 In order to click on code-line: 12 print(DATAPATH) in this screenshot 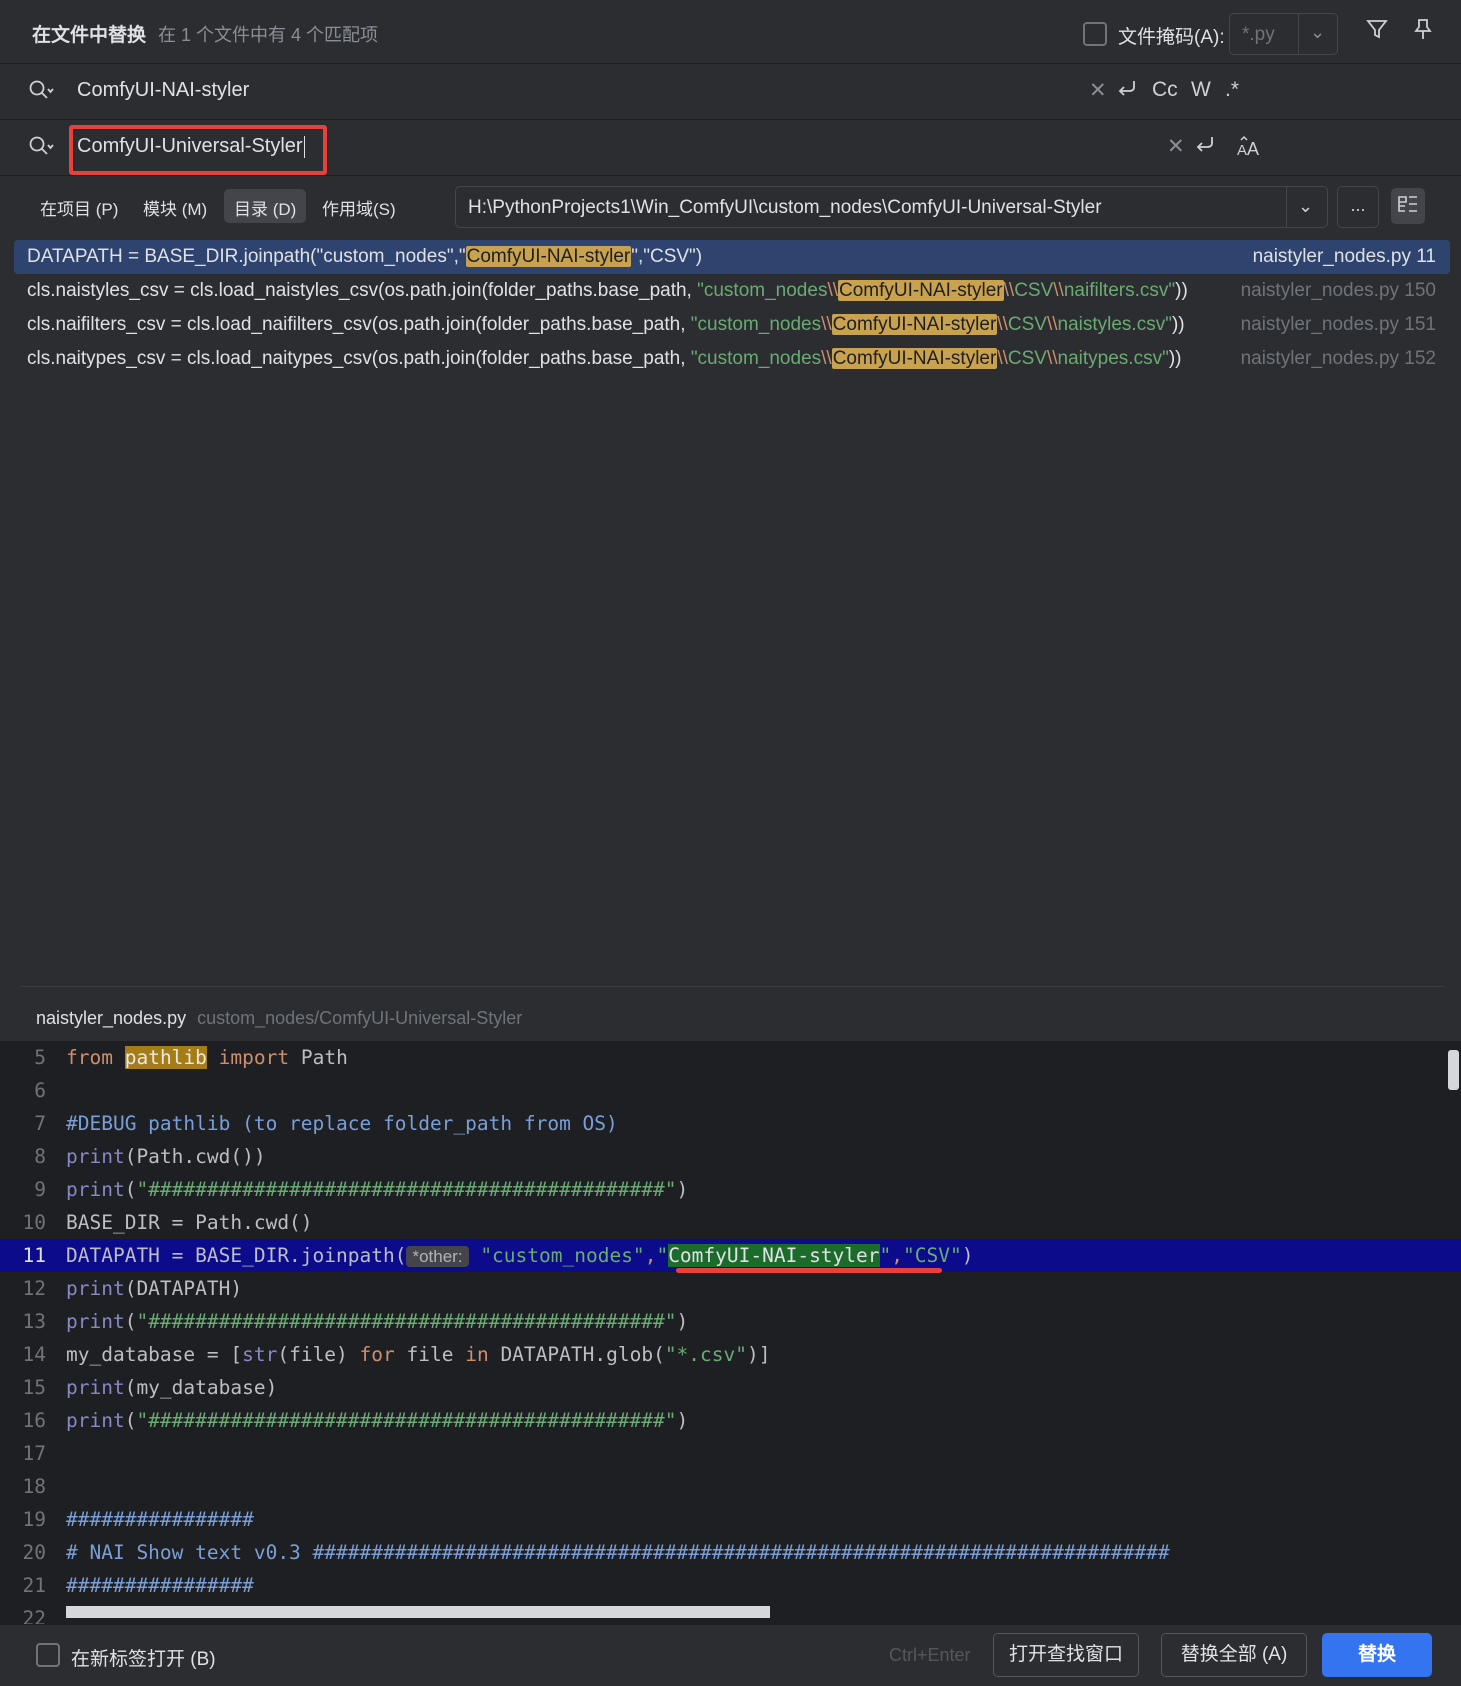, I will do `click(730, 1288)`.